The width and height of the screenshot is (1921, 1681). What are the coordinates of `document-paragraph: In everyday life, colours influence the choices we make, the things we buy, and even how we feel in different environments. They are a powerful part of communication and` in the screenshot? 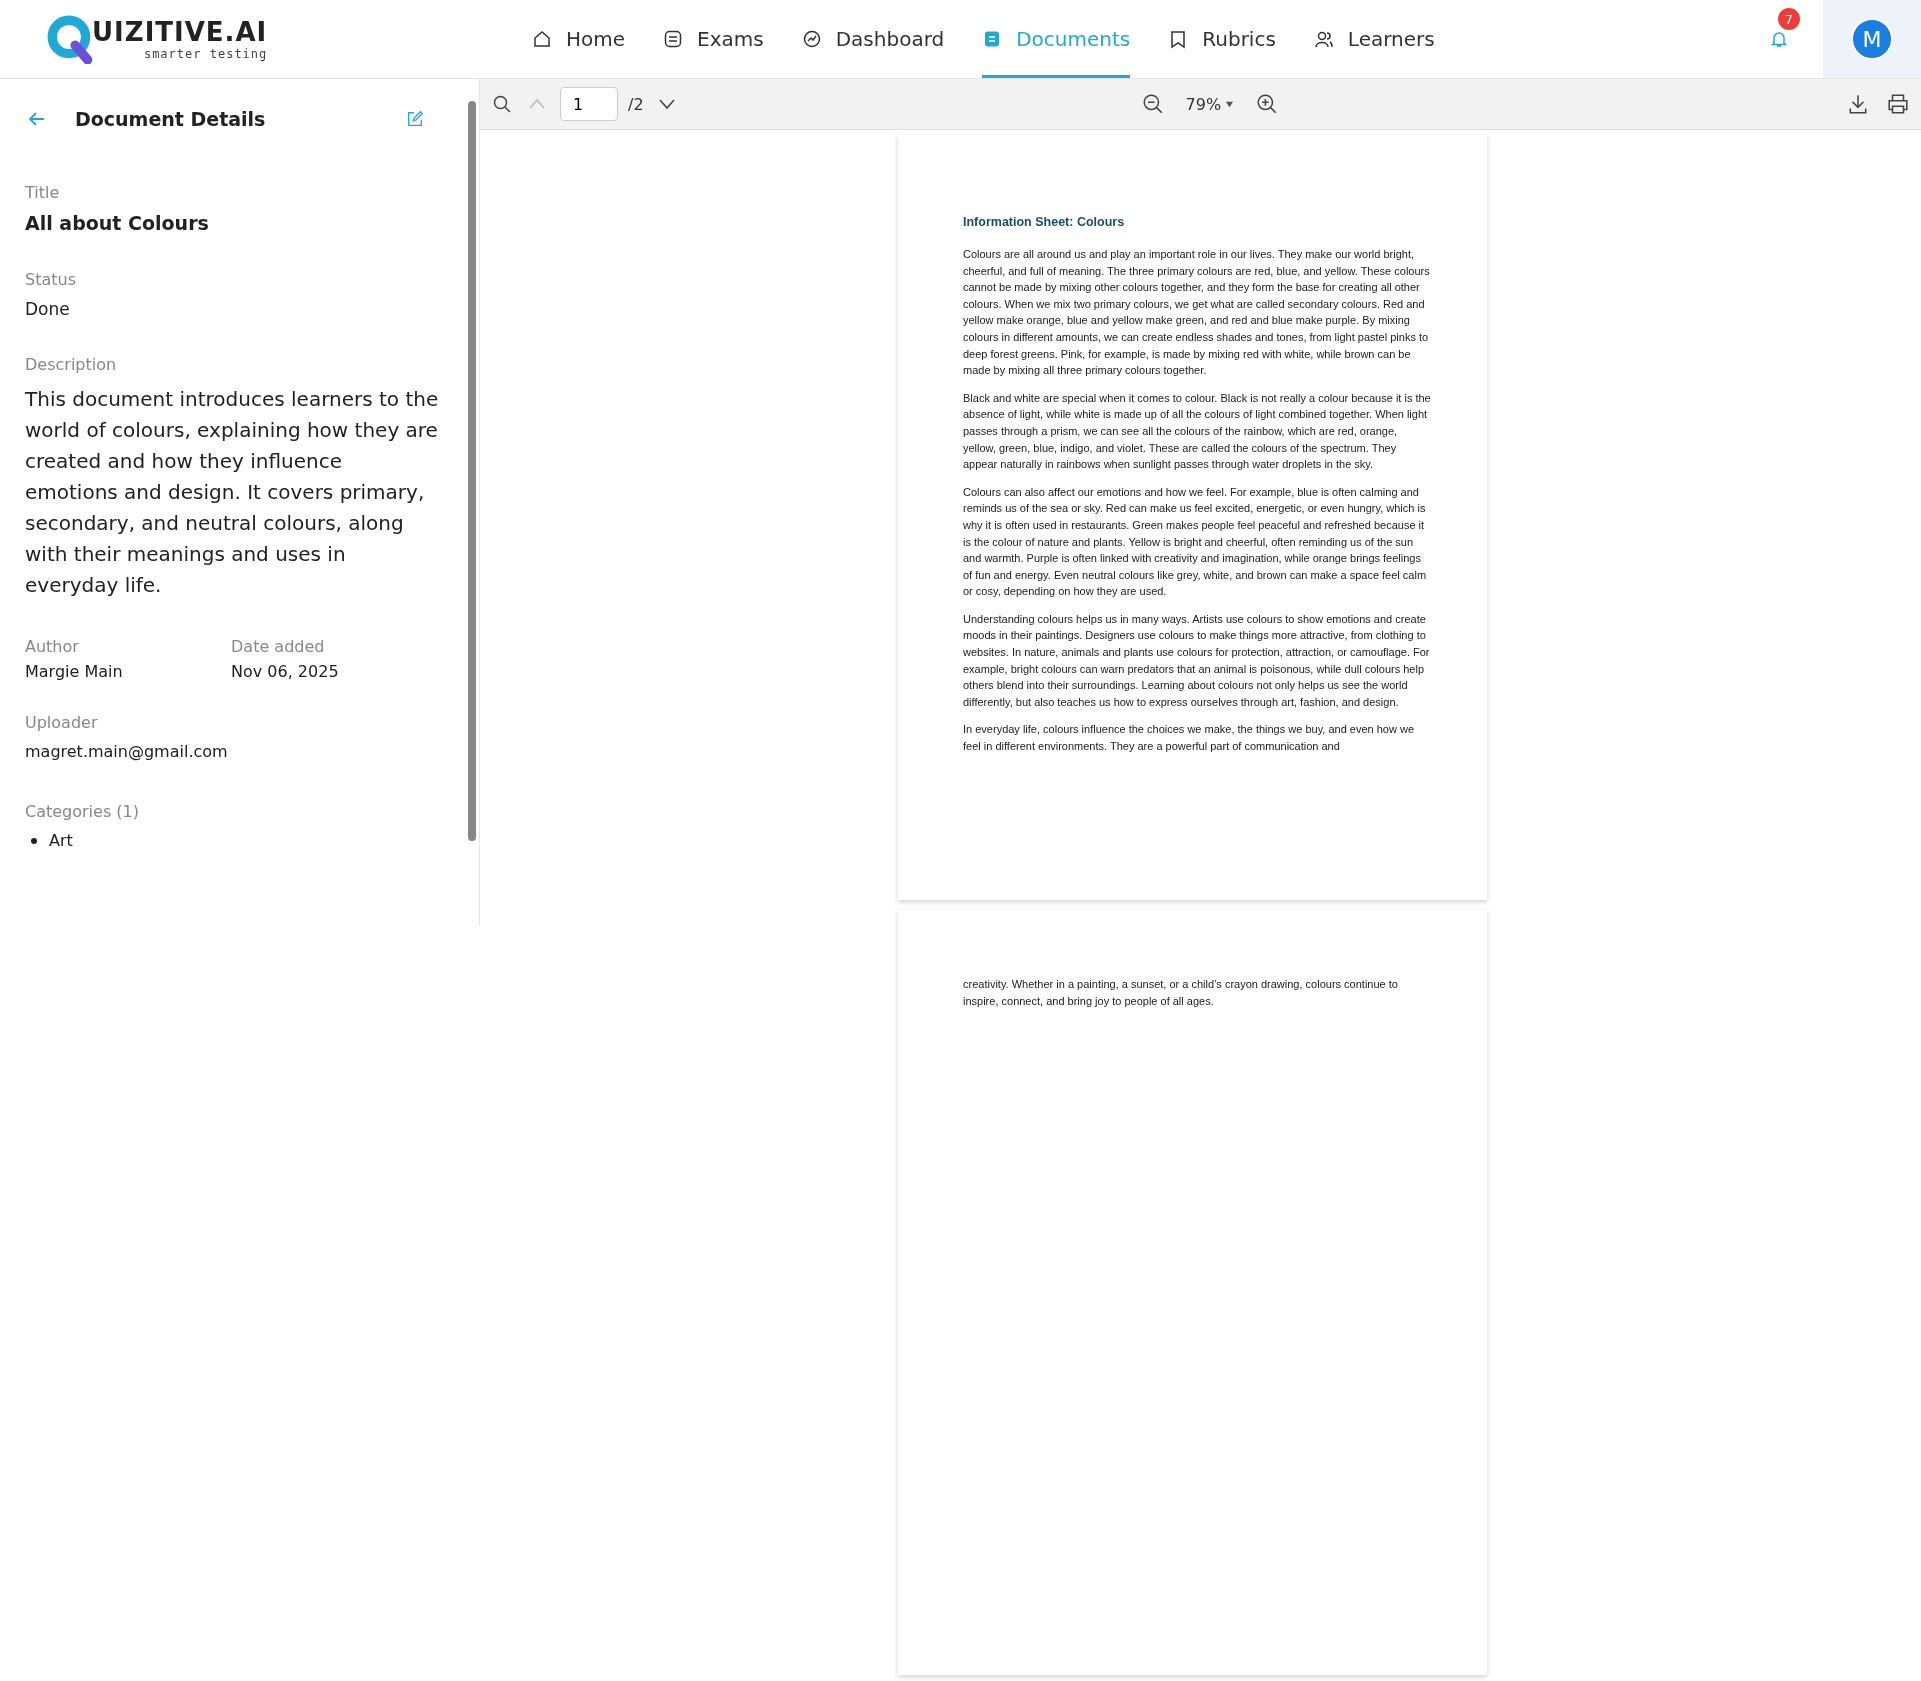 It's located at (1189, 738).